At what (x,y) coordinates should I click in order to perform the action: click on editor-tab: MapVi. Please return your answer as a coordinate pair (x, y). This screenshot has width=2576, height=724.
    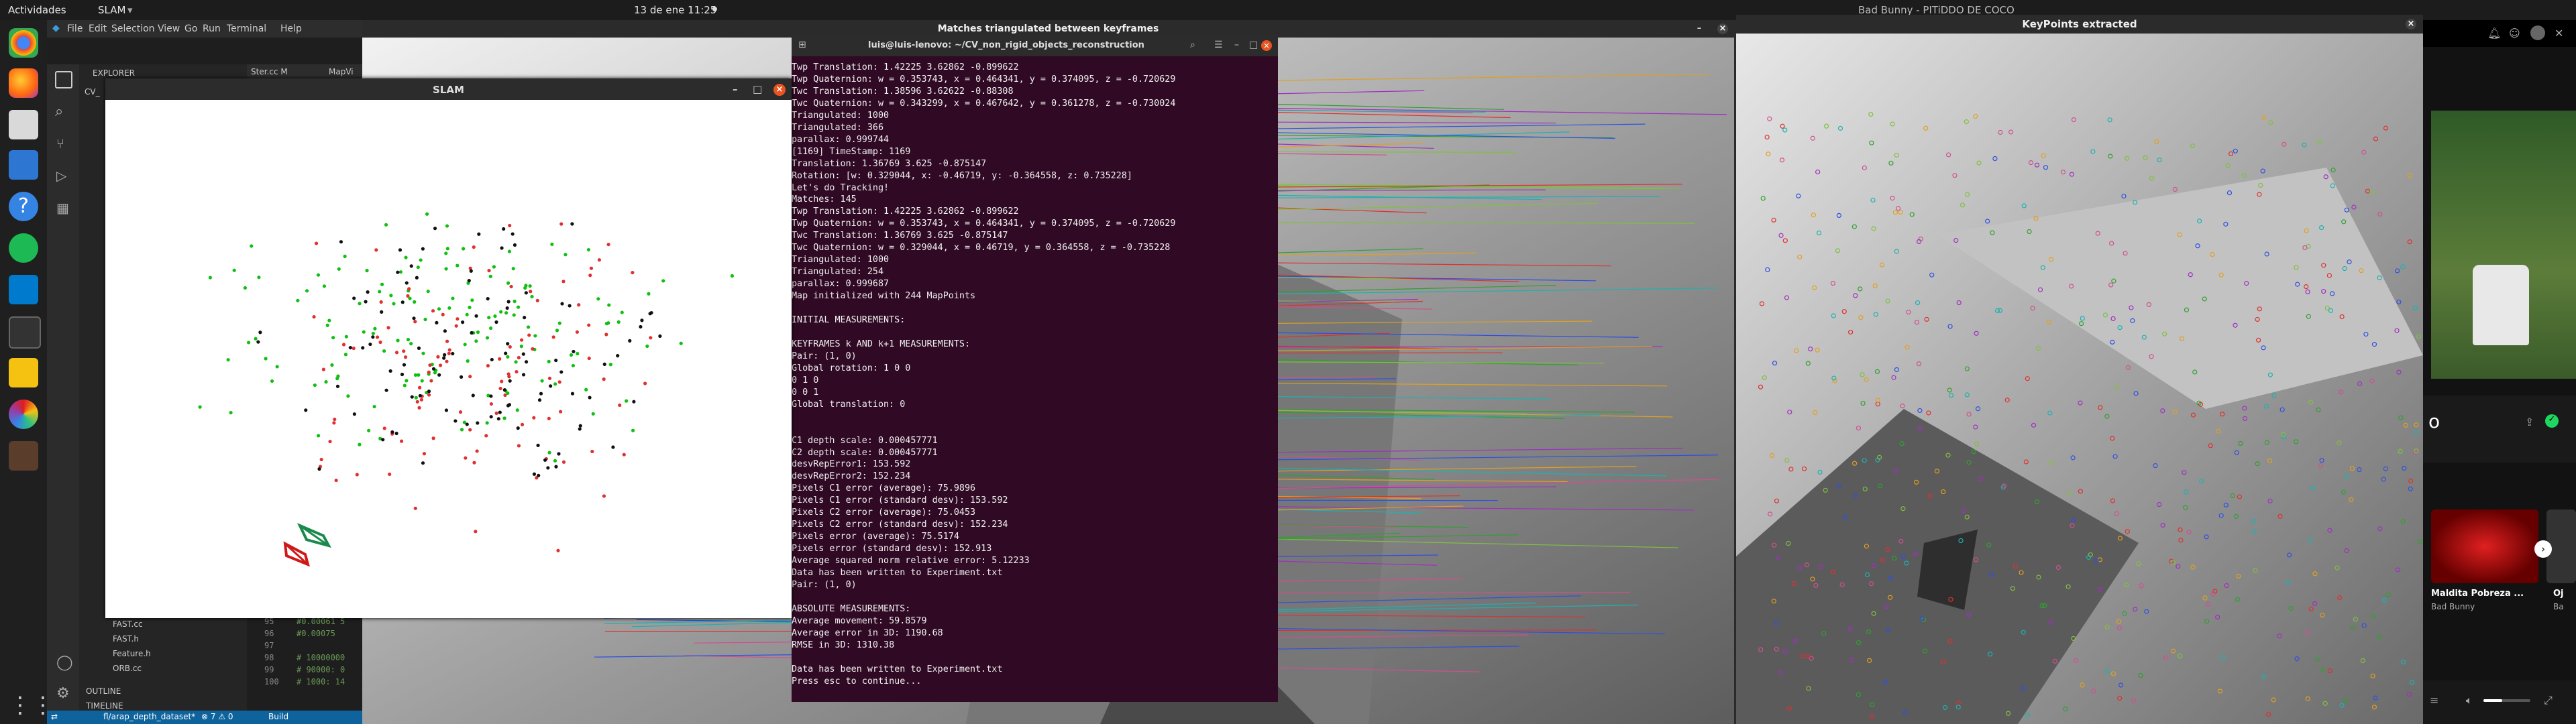
    Looking at the image, I should click on (341, 71).